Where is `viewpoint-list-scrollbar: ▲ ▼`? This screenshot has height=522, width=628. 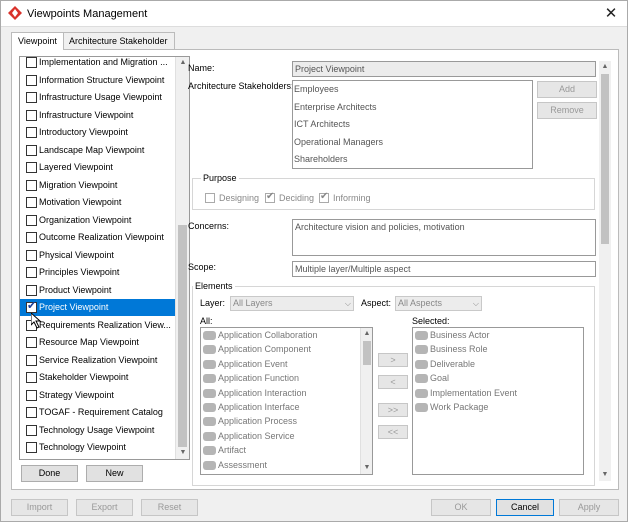
viewpoint-list-scrollbar: ▲ ▼ is located at coordinates (182, 258).